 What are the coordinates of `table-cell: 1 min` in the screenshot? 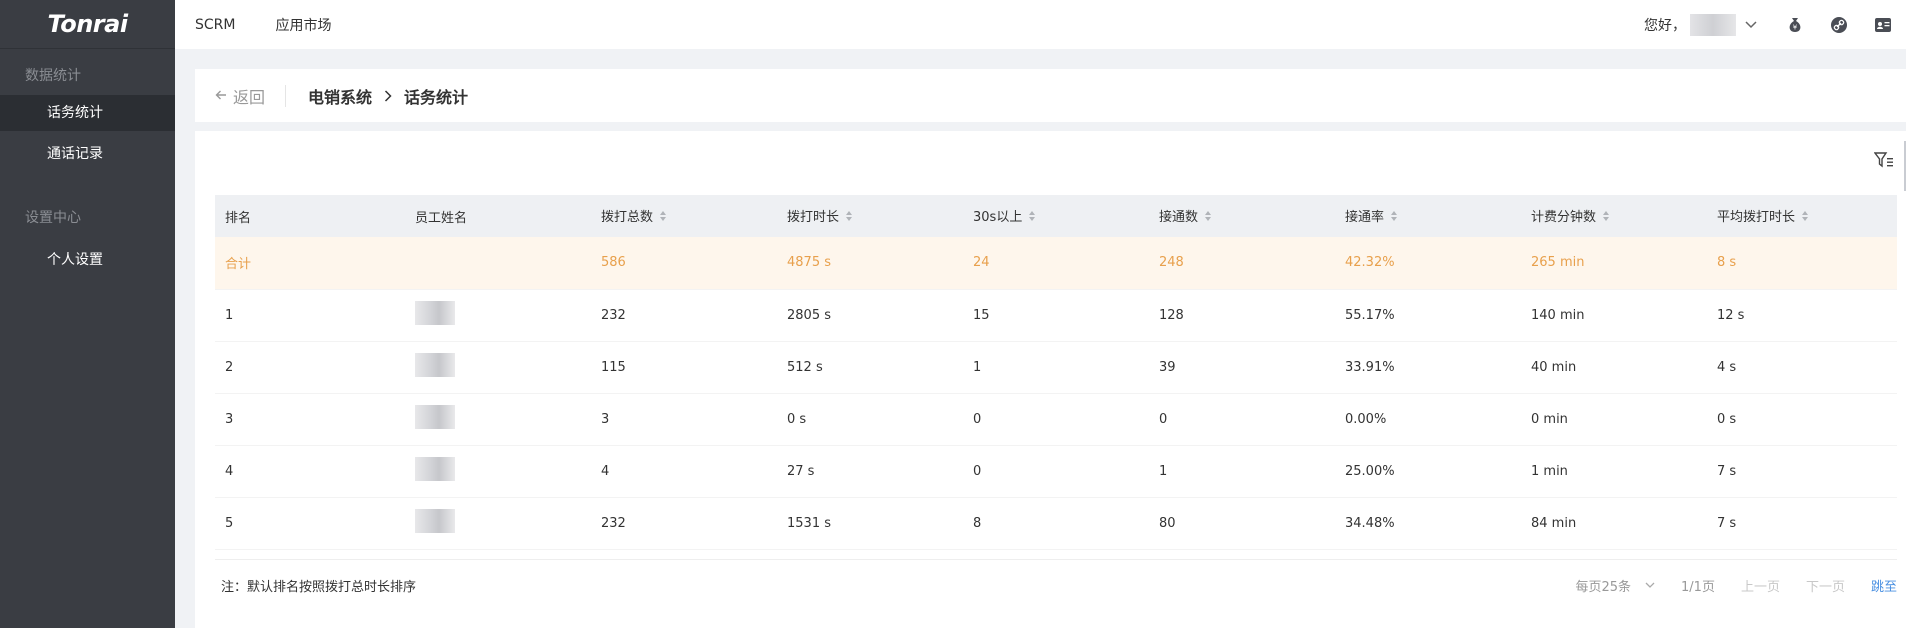 It's located at (1549, 471).